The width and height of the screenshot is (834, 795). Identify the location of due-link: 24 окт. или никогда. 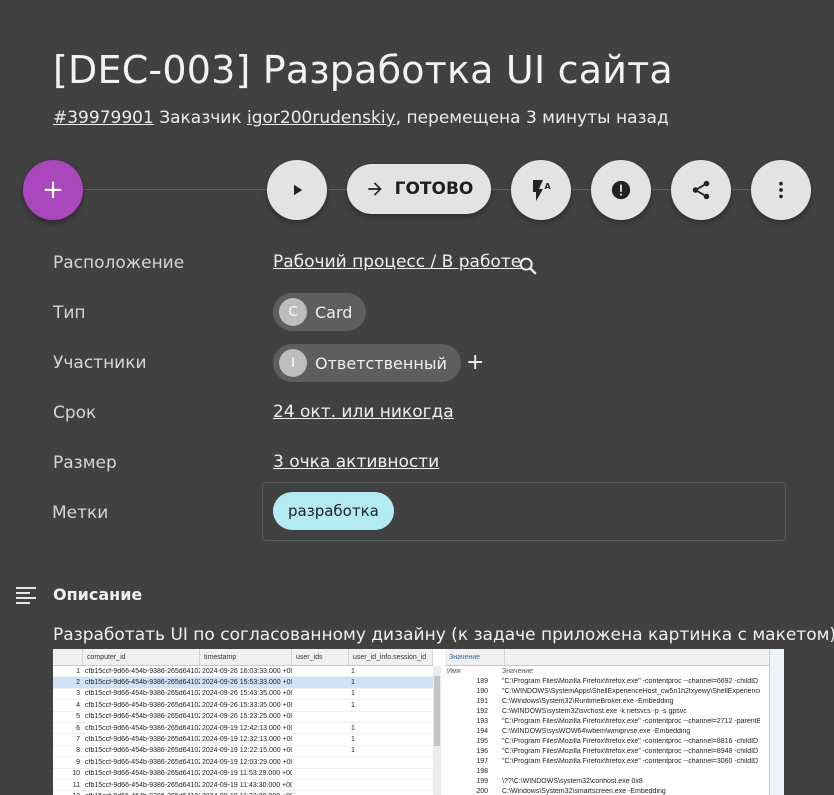
(363, 412).